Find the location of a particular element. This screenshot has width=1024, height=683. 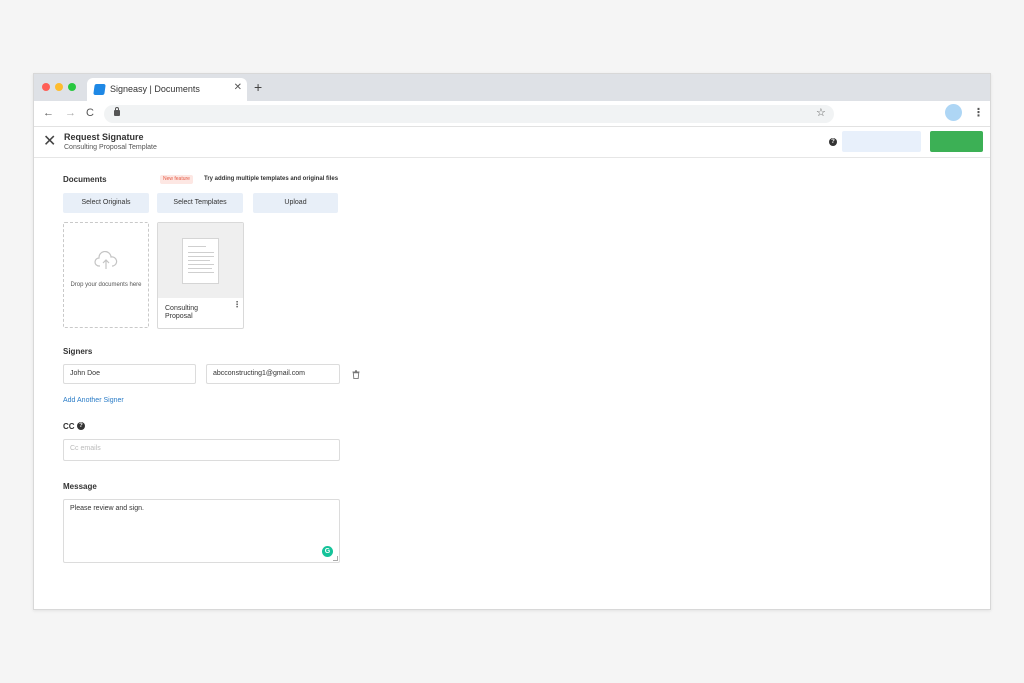

cloud-upload-icon is located at coordinates (106, 260).